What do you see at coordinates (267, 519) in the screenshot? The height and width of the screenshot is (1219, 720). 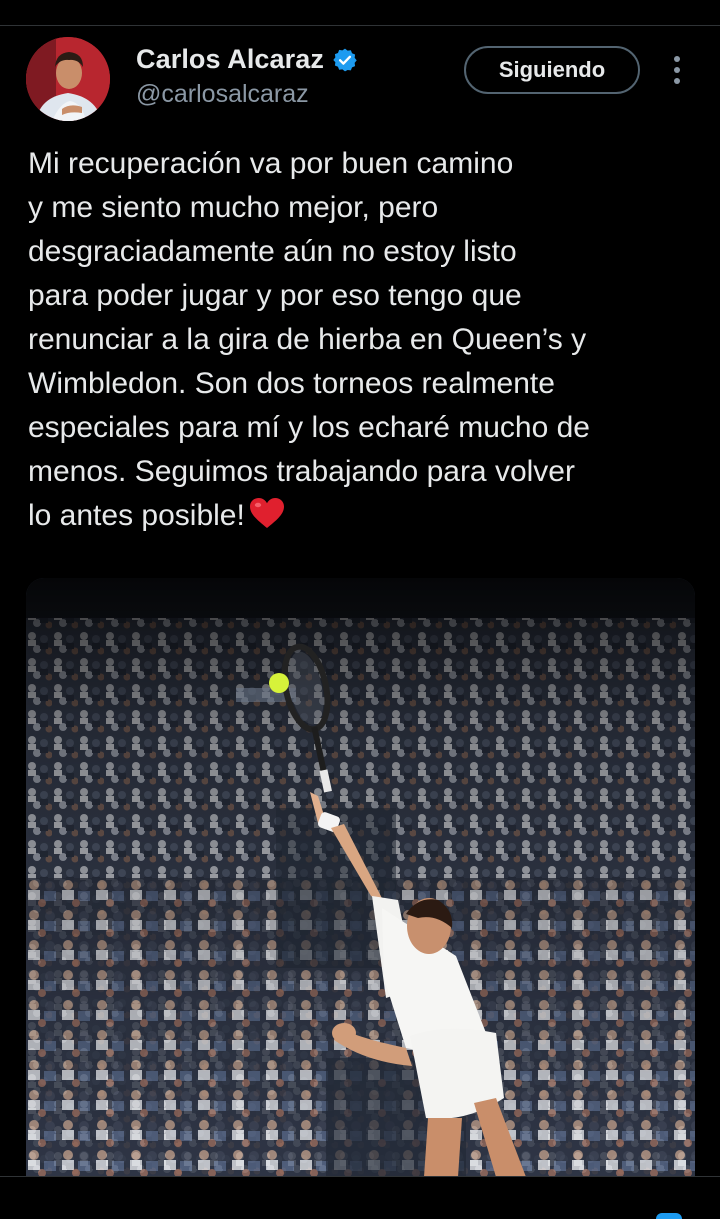 I see `red-heart-icon` at bounding box center [267, 519].